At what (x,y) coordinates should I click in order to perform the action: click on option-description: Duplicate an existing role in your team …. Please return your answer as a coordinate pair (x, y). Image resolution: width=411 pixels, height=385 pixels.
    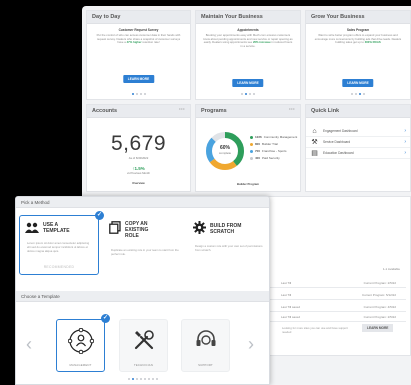
    Looking at the image, I should click on (145, 252).